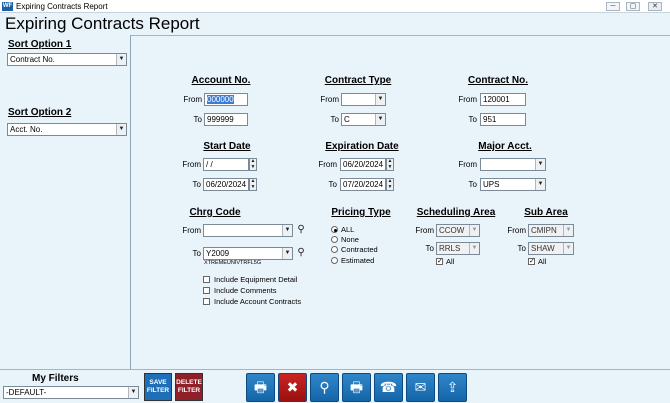  What do you see at coordinates (531, 261) in the screenshot?
I see `subarea-all-checkbox: ✓` at bounding box center [531, 261].